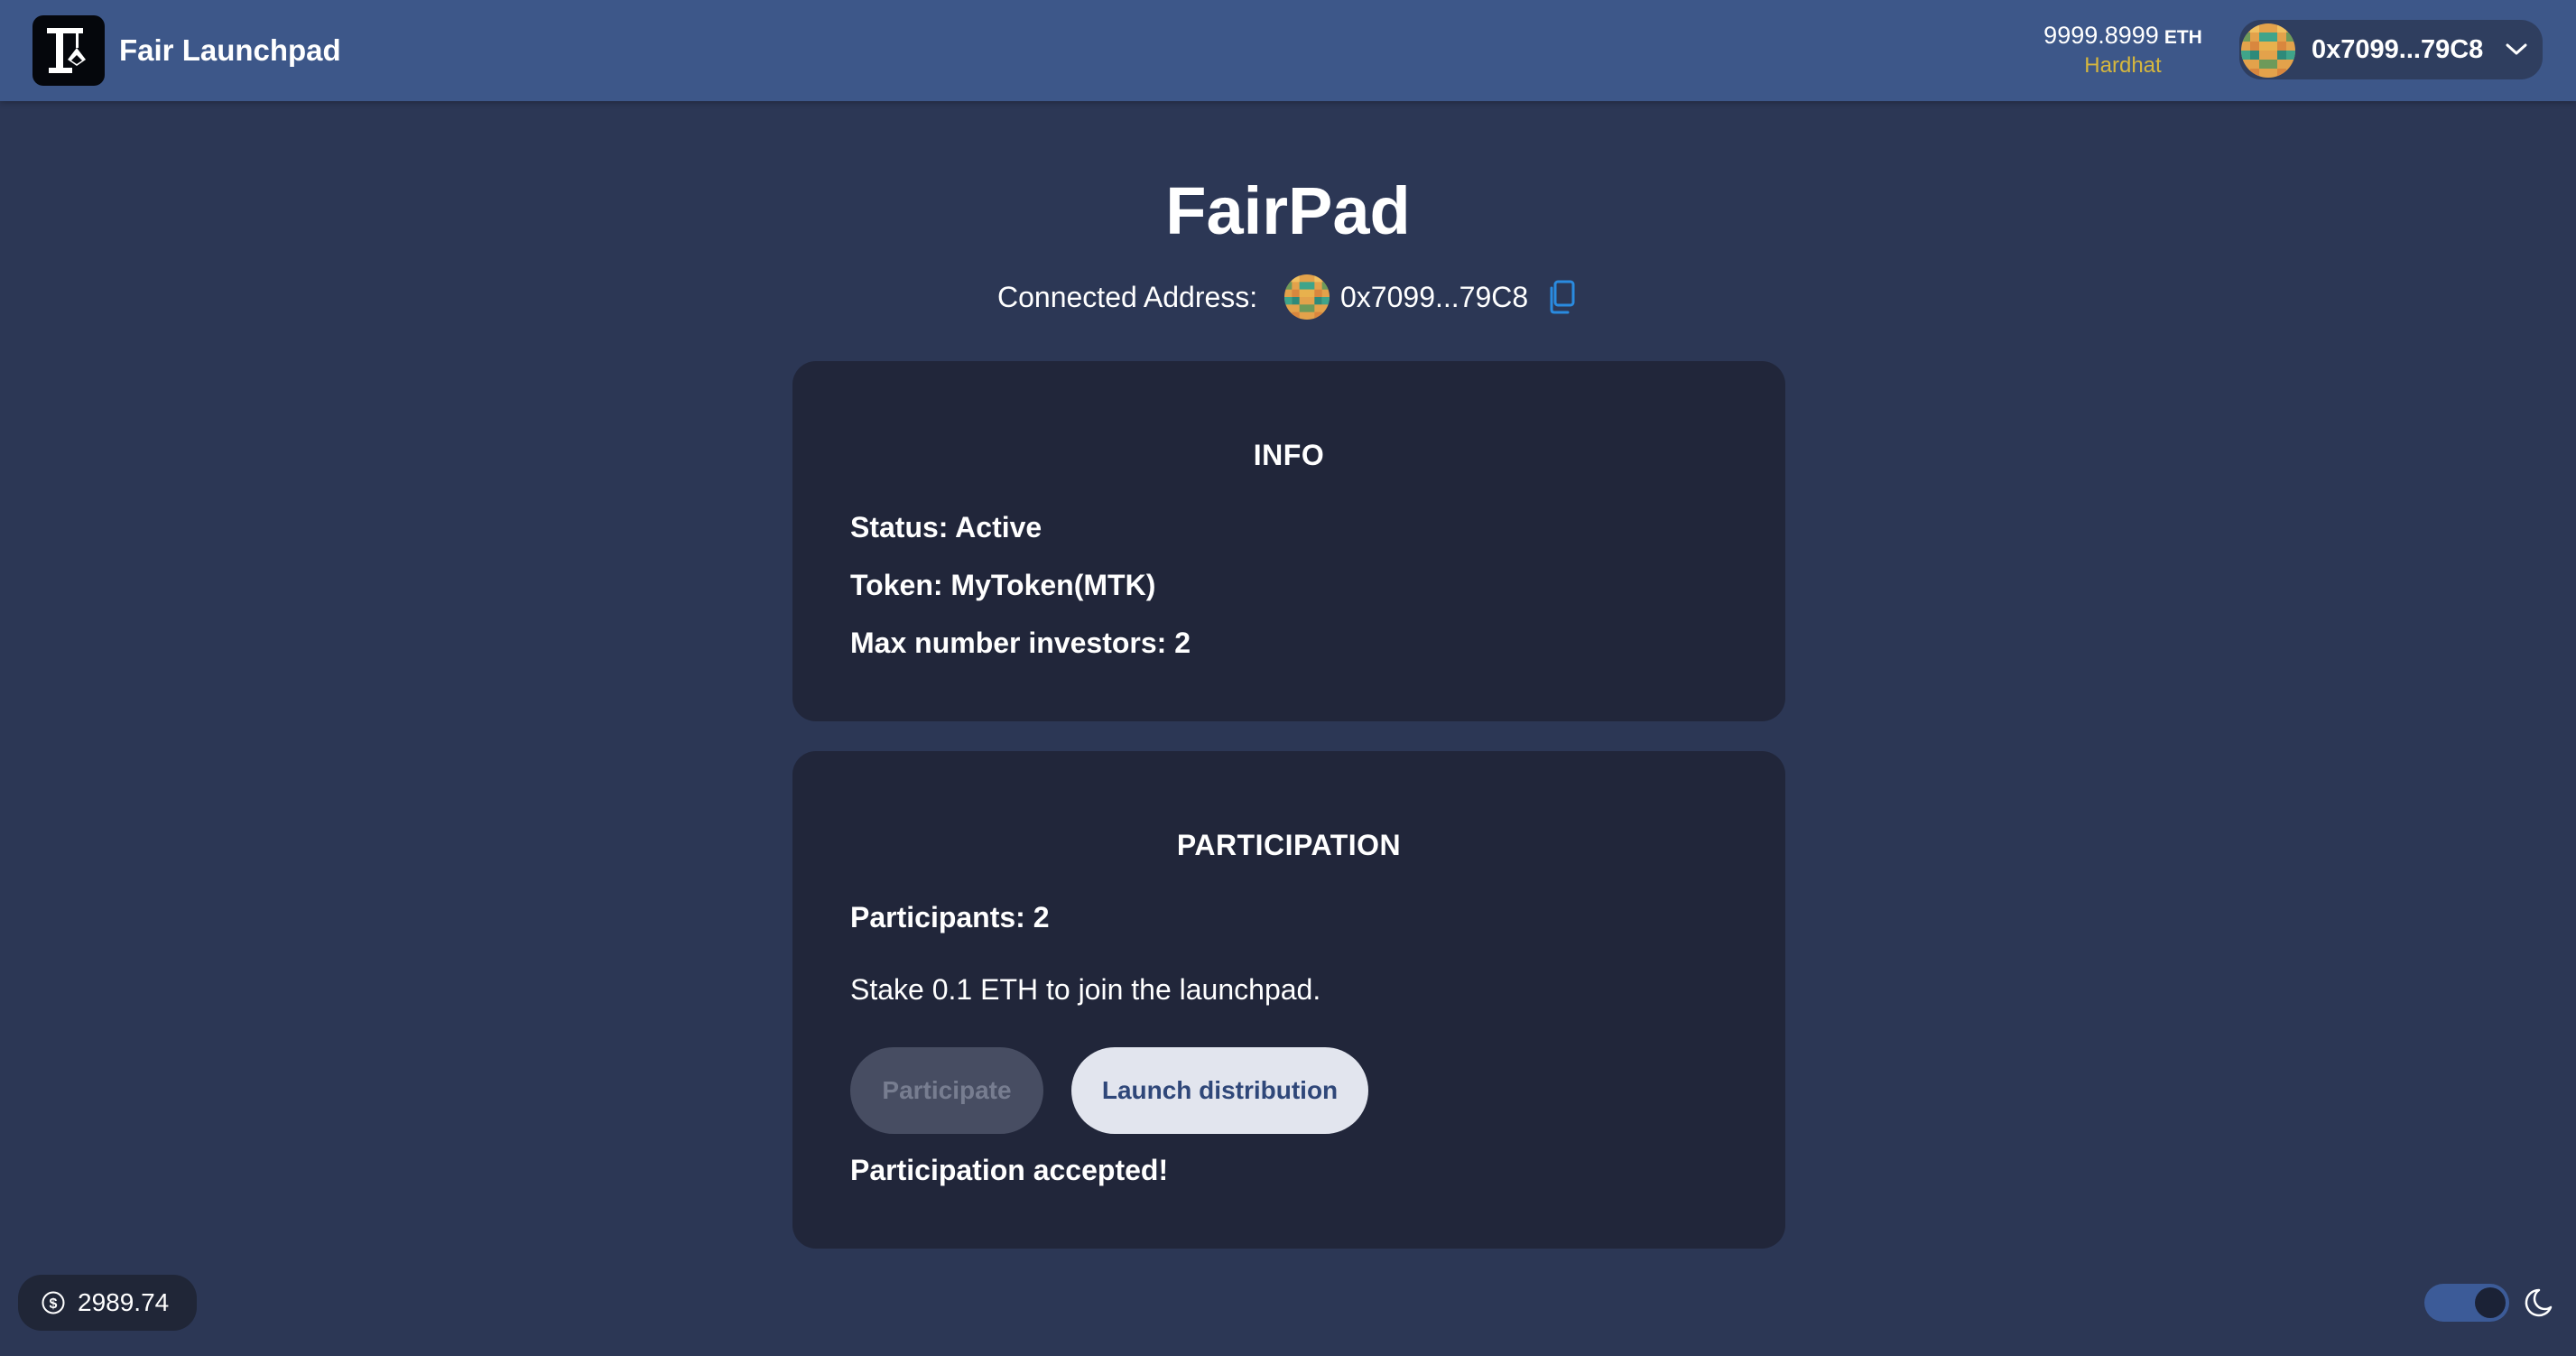 The image size is (2576, 1356). Describe the element at coordinates (2398, 49) in the screenshot. I see `account-address: 0x7099...79C8` at that location.